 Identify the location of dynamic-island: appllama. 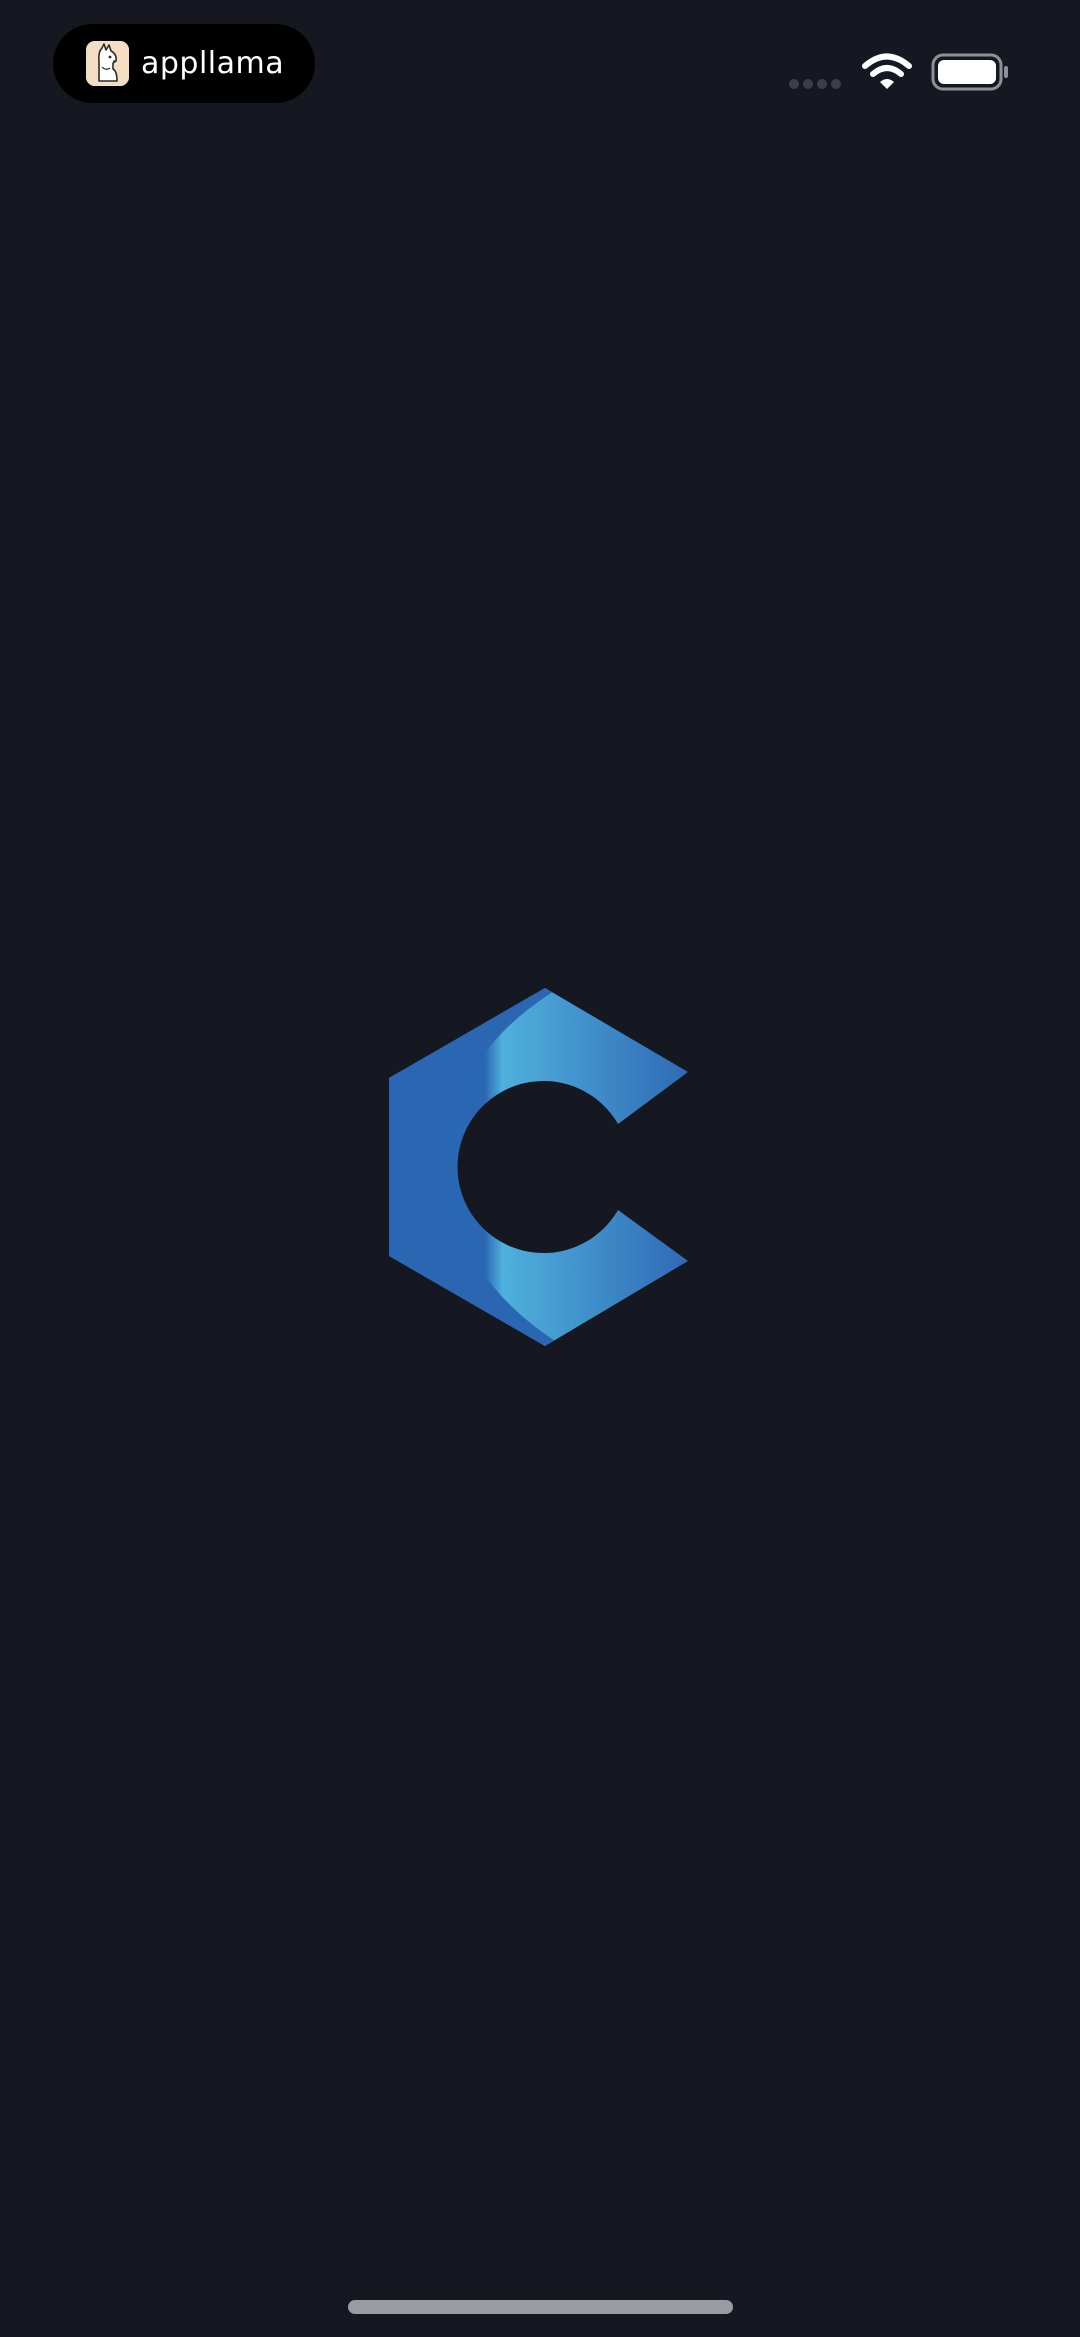
(184, 63).